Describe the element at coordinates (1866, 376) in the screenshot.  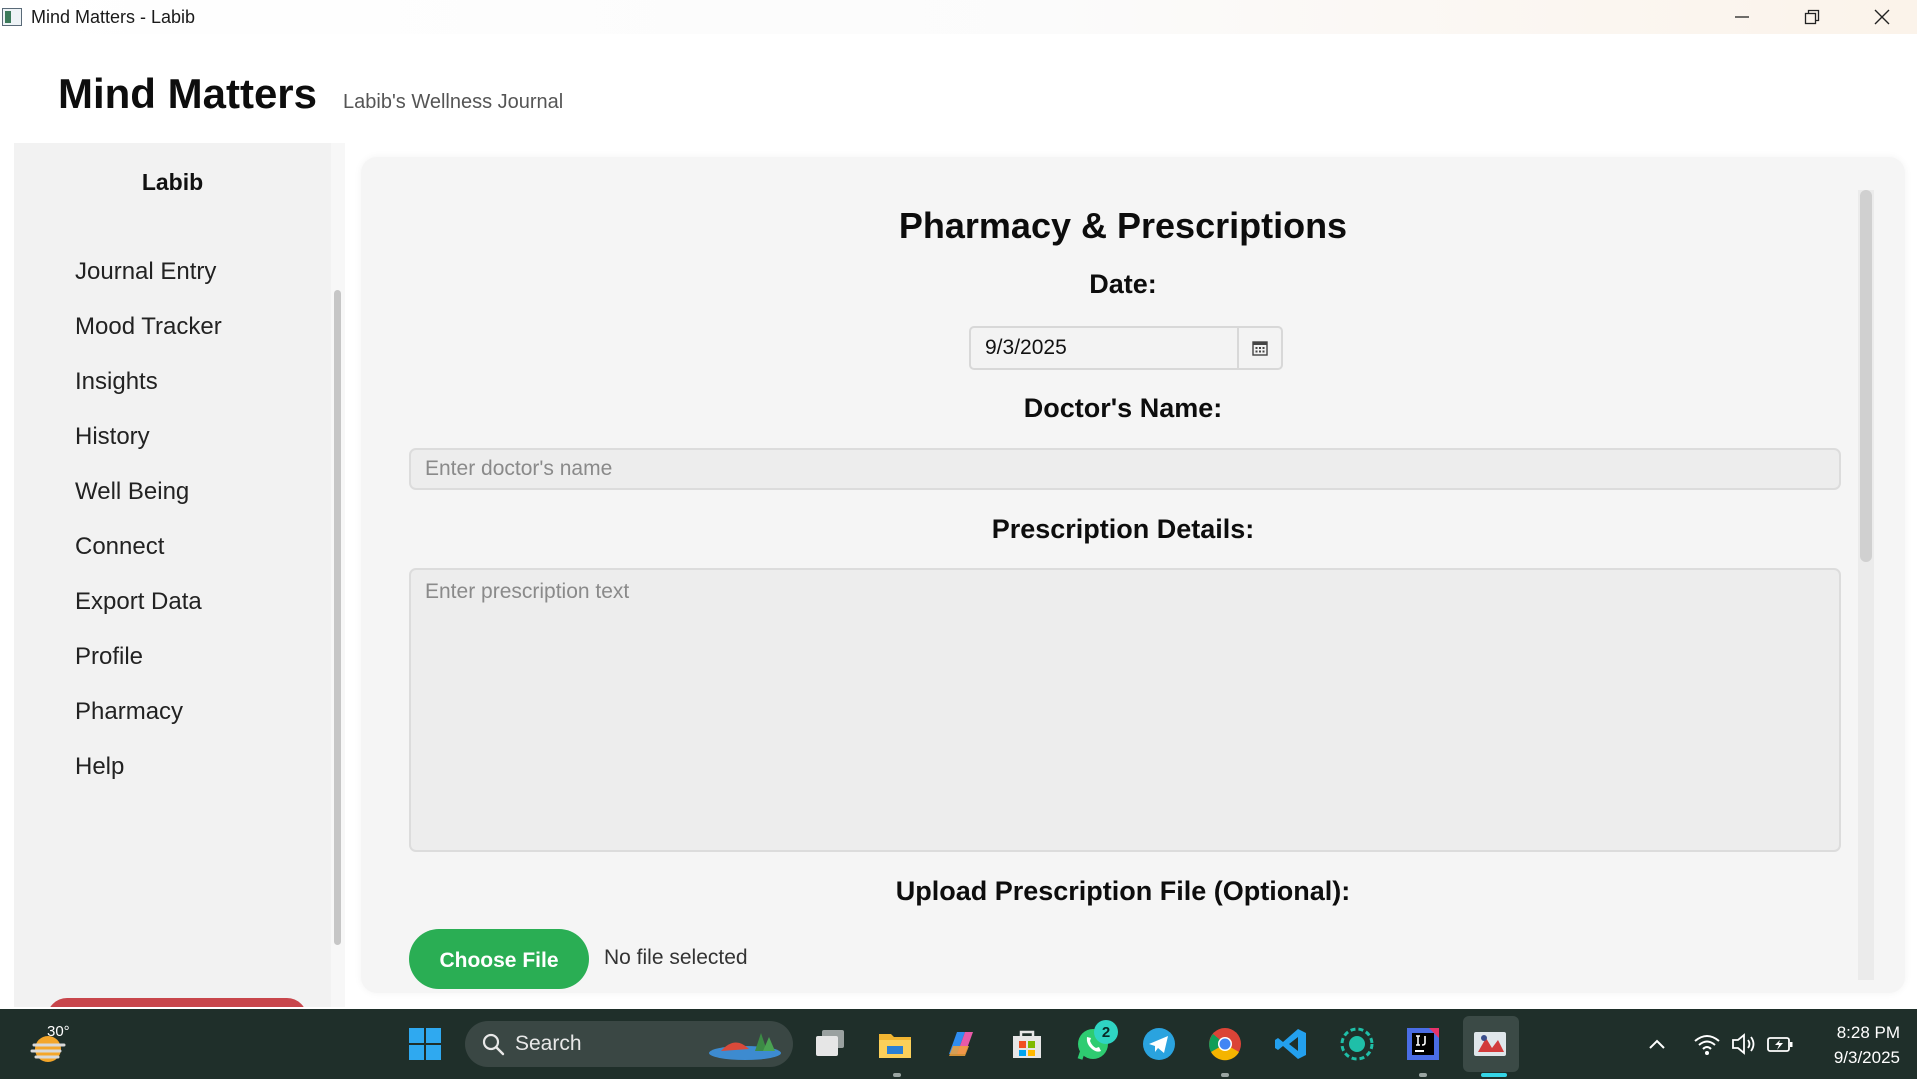
I see `form-scrollbar-thumb` at that location.